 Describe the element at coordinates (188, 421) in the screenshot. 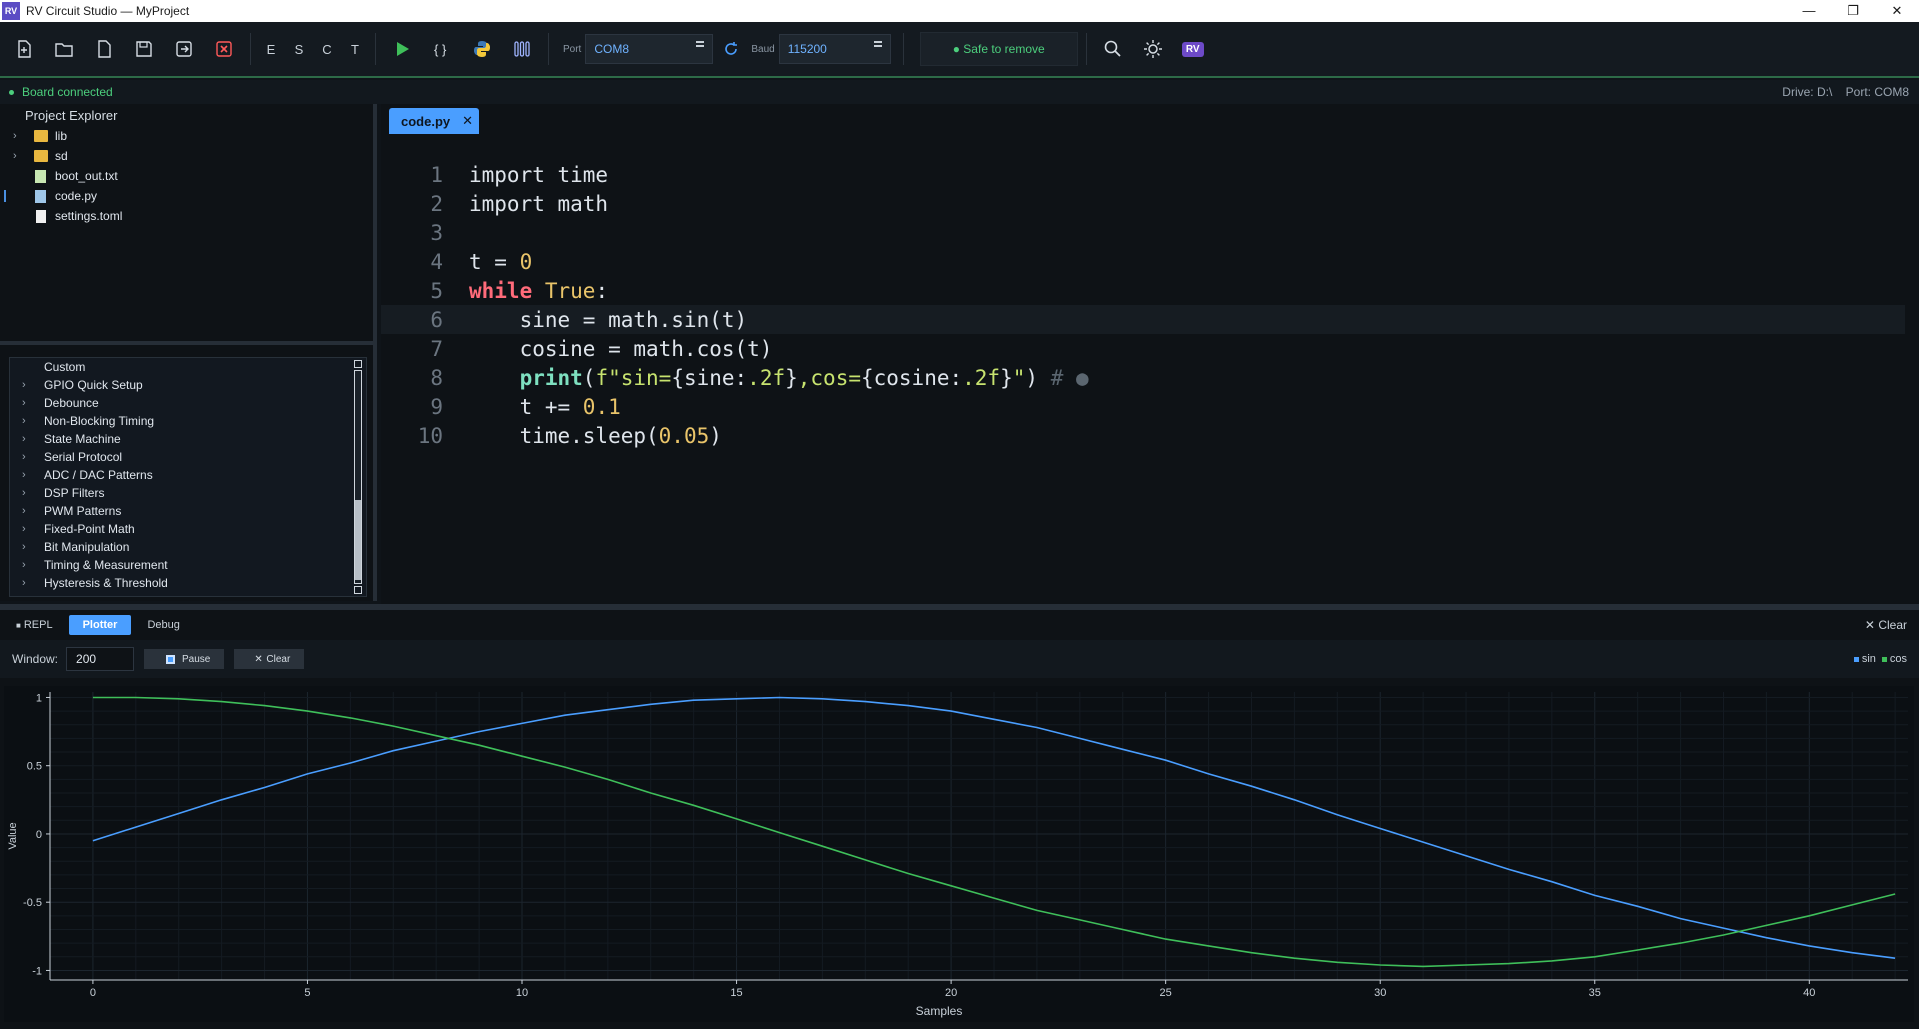

I see `snippet-item: › Non-Blocking Timing` at that location.